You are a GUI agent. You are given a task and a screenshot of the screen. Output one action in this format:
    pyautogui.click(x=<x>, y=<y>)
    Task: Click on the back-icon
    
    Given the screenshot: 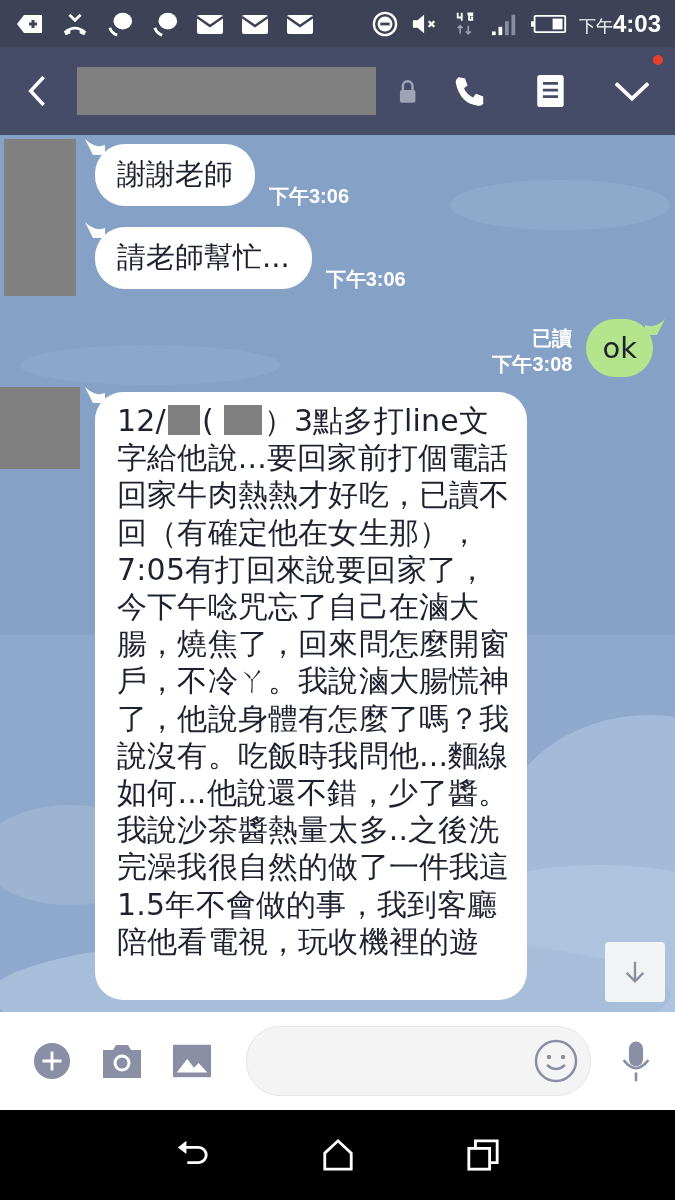 What is the action you would take?
    pyautogui.click(x=37, y=91)
    